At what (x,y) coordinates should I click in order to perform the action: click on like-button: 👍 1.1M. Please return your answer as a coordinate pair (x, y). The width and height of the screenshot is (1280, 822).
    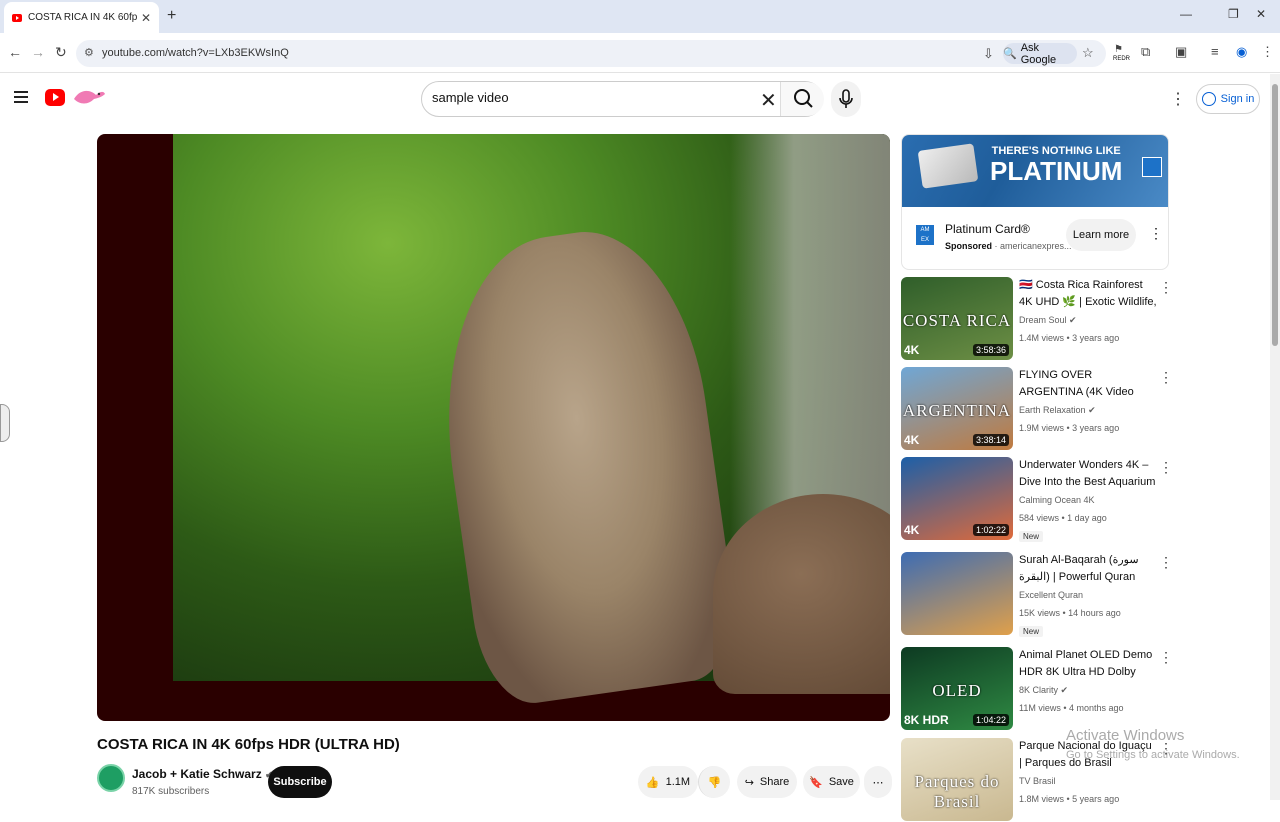
    Looking at the image, I should click on (668, 782).